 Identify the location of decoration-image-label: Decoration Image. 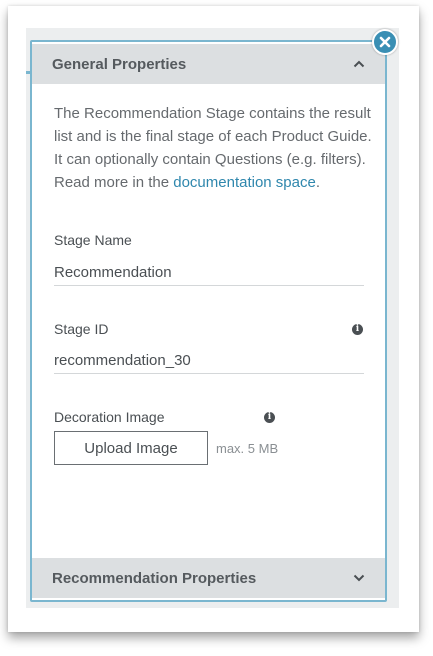
(109, 417).